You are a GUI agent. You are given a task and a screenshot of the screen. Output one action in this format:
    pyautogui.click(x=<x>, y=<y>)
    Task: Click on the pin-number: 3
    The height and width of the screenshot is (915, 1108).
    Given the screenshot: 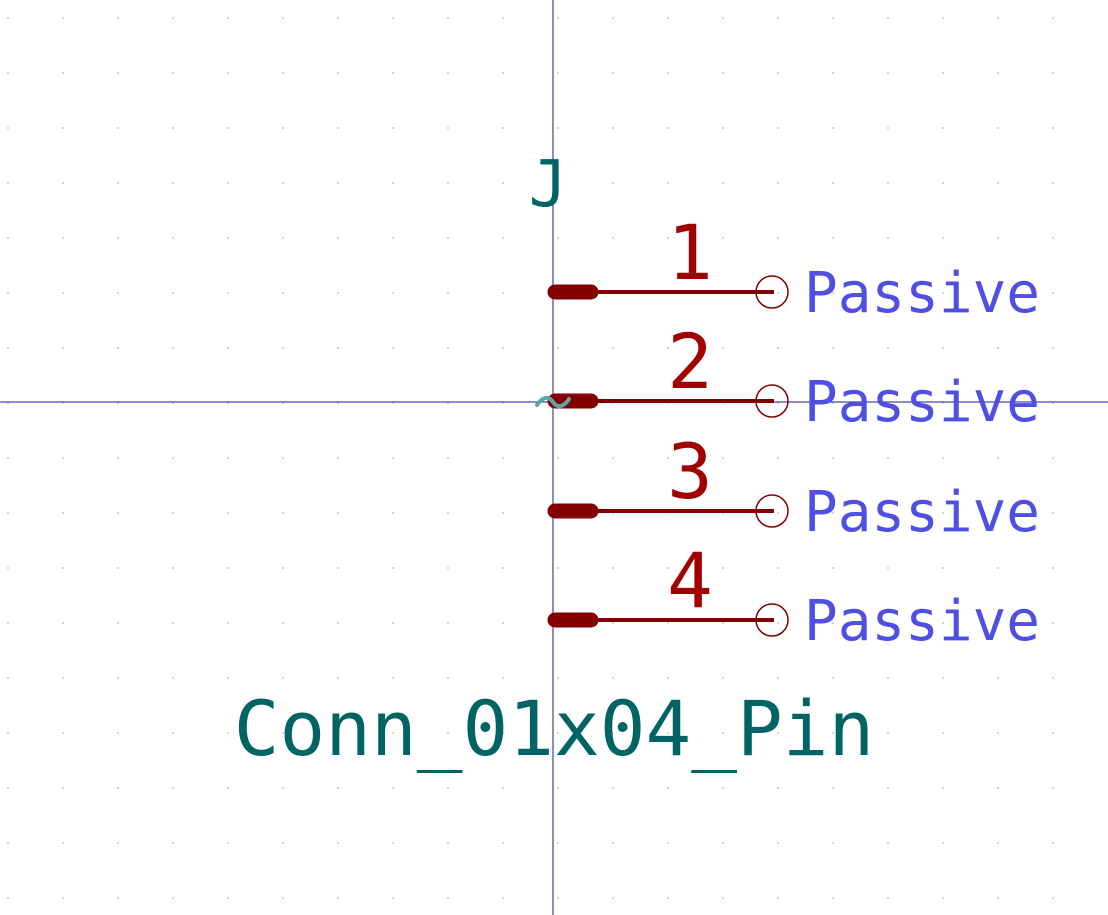 What is the action you would take?
    pyautogui.click(x=690, y=471)
    